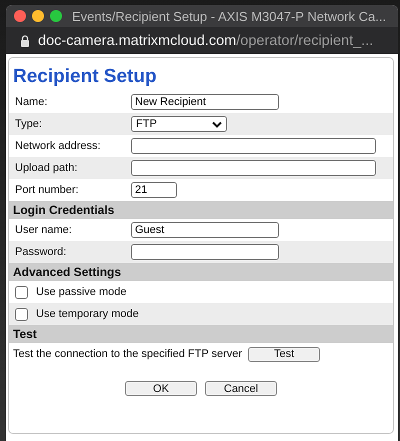  I want to click on close-icon, so click(20, 16).